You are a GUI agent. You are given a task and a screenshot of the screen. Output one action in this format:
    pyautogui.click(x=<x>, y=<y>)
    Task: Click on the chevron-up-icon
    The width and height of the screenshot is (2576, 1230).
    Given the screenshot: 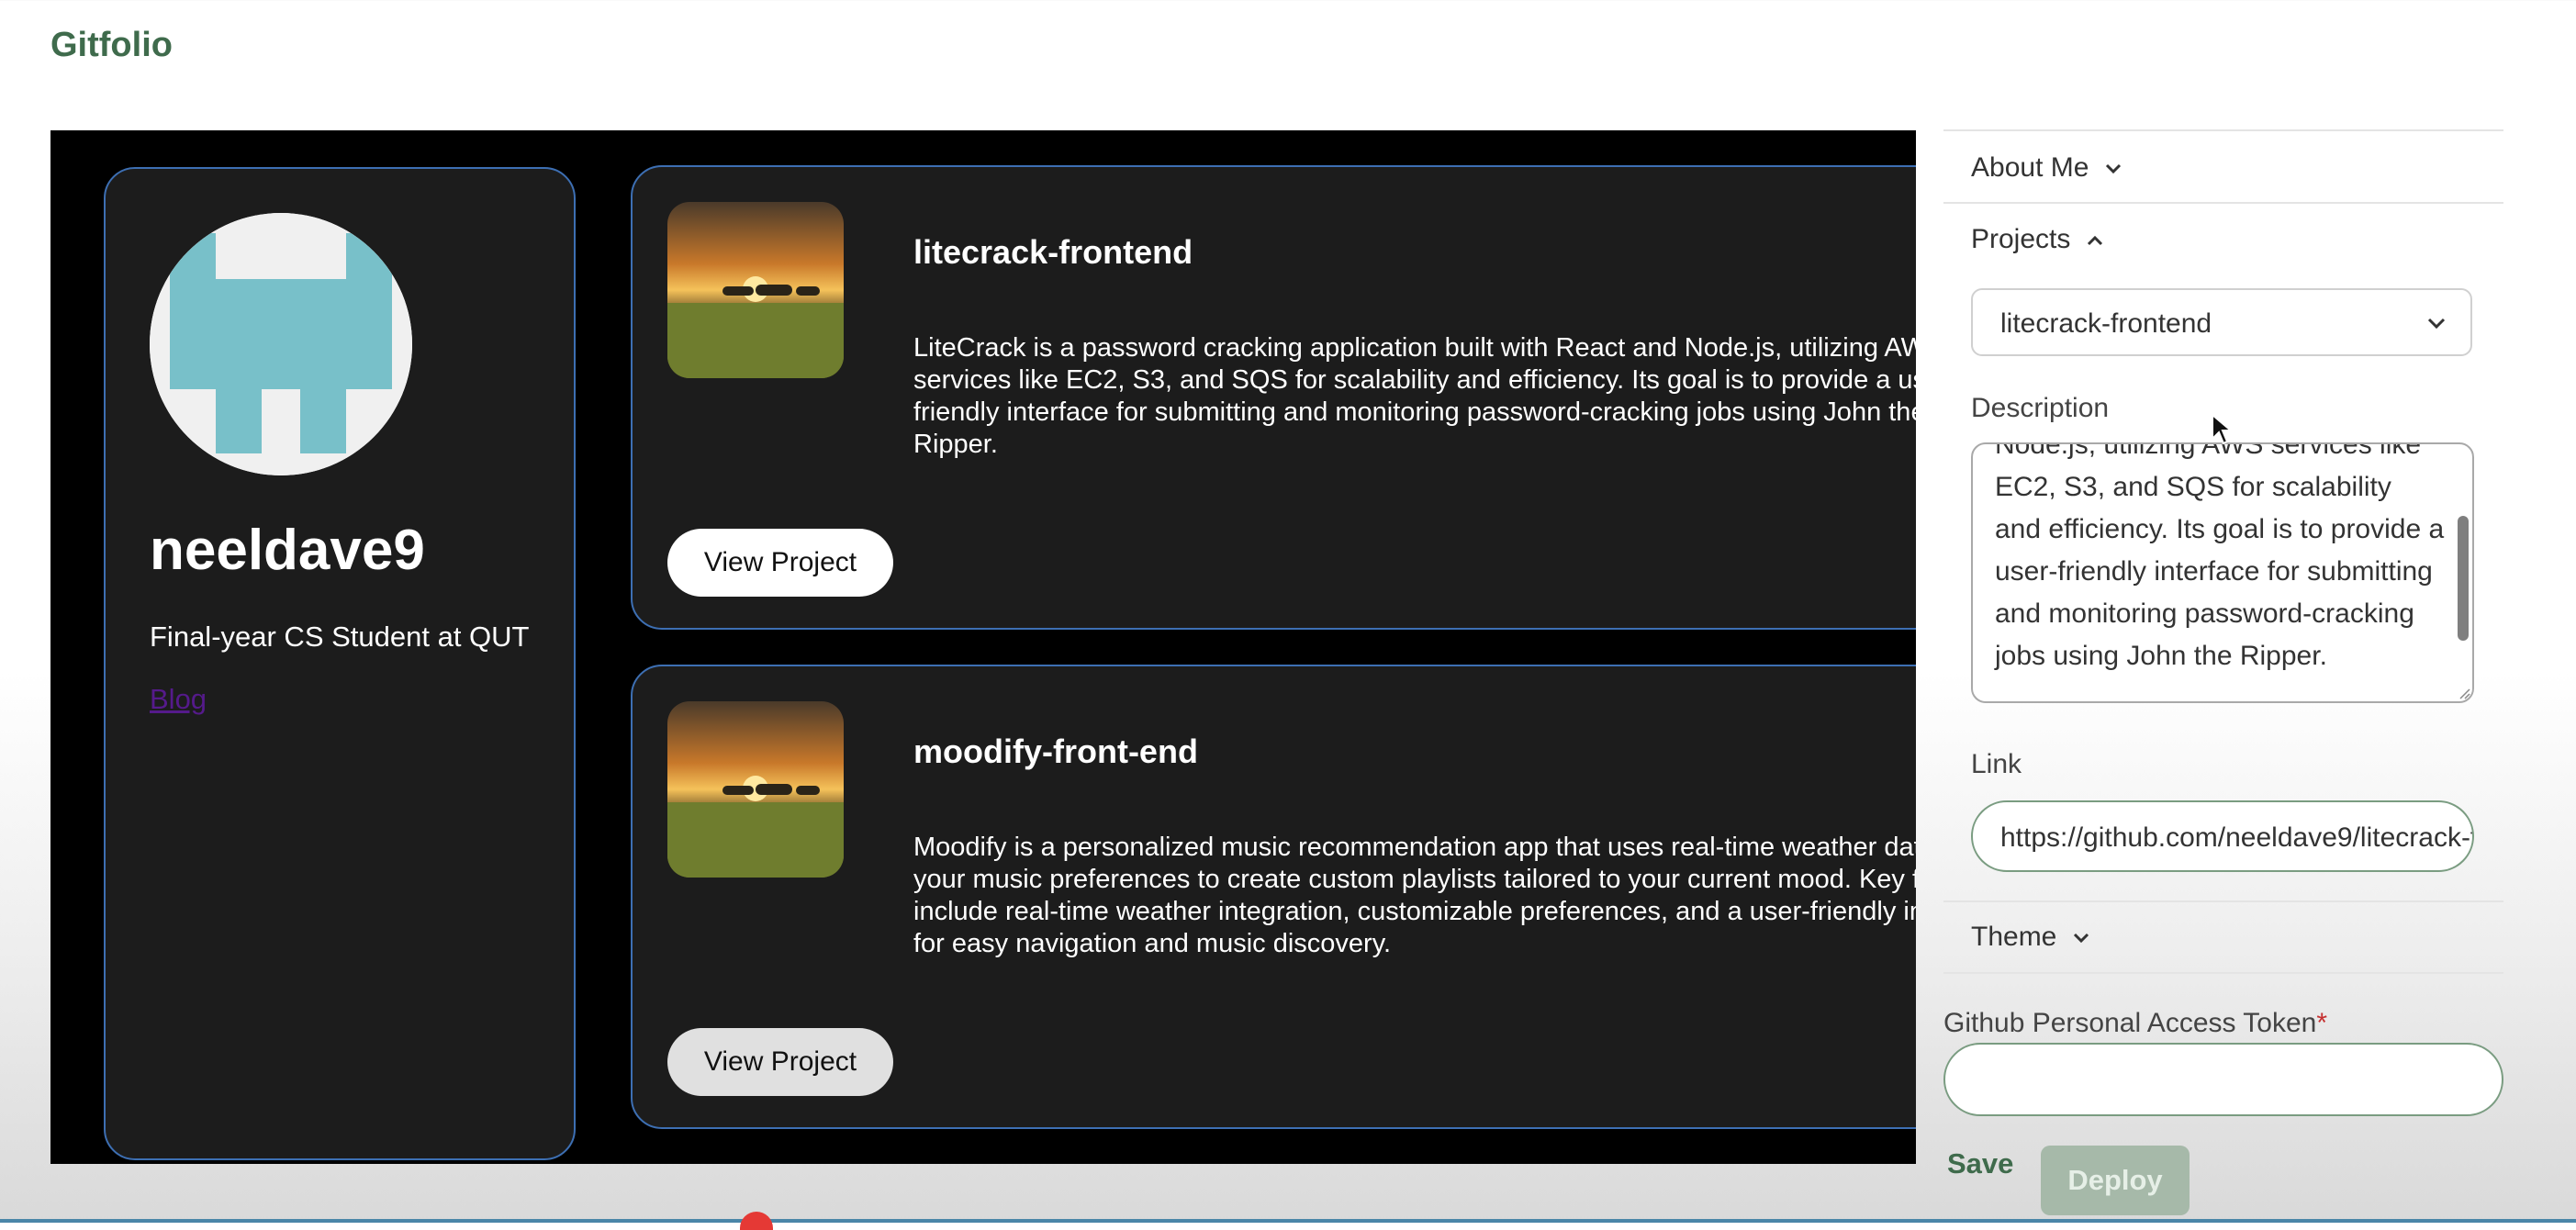 What is the action you would take?
    pyautogui.click(x=2094, y=240)
    